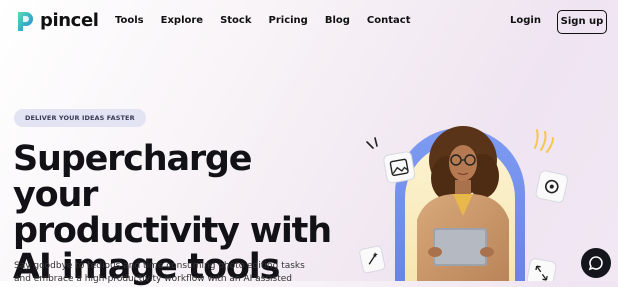 The image size is (618, 287). Describe the element at coordinates (182, 21) in the screenshot. I see `nav-link-explore: Explore` at that location.